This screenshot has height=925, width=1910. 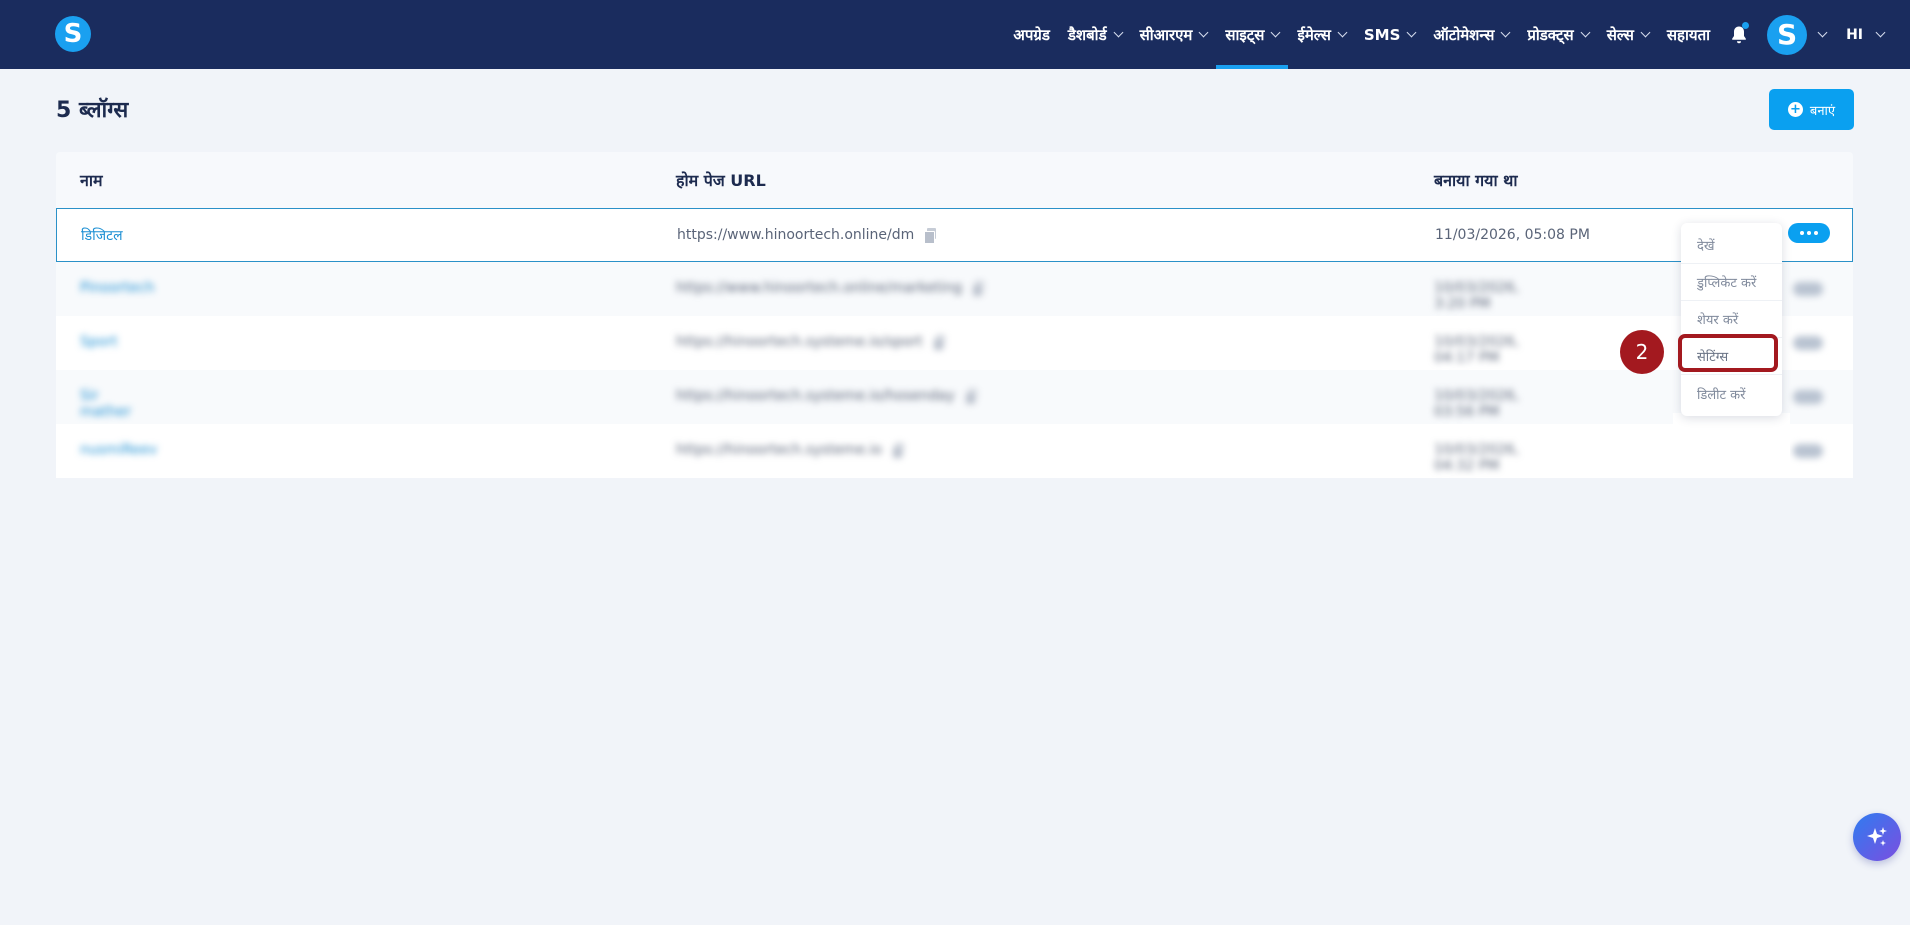 I want to click on blog-name-link: डिजिटल, so click(x=102, y=235).